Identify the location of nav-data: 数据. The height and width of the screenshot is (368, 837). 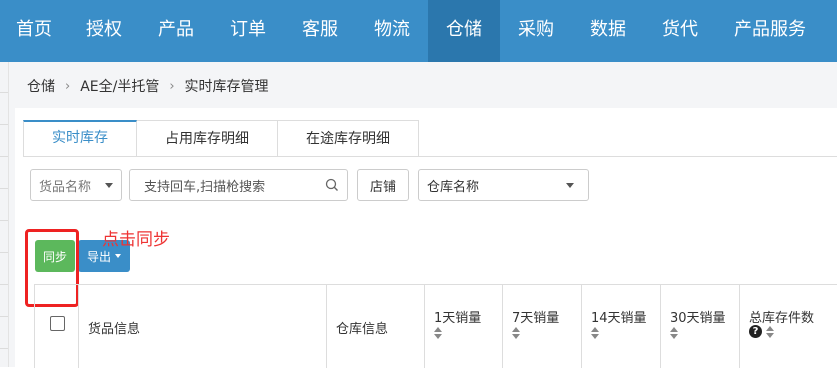
(608, 31).